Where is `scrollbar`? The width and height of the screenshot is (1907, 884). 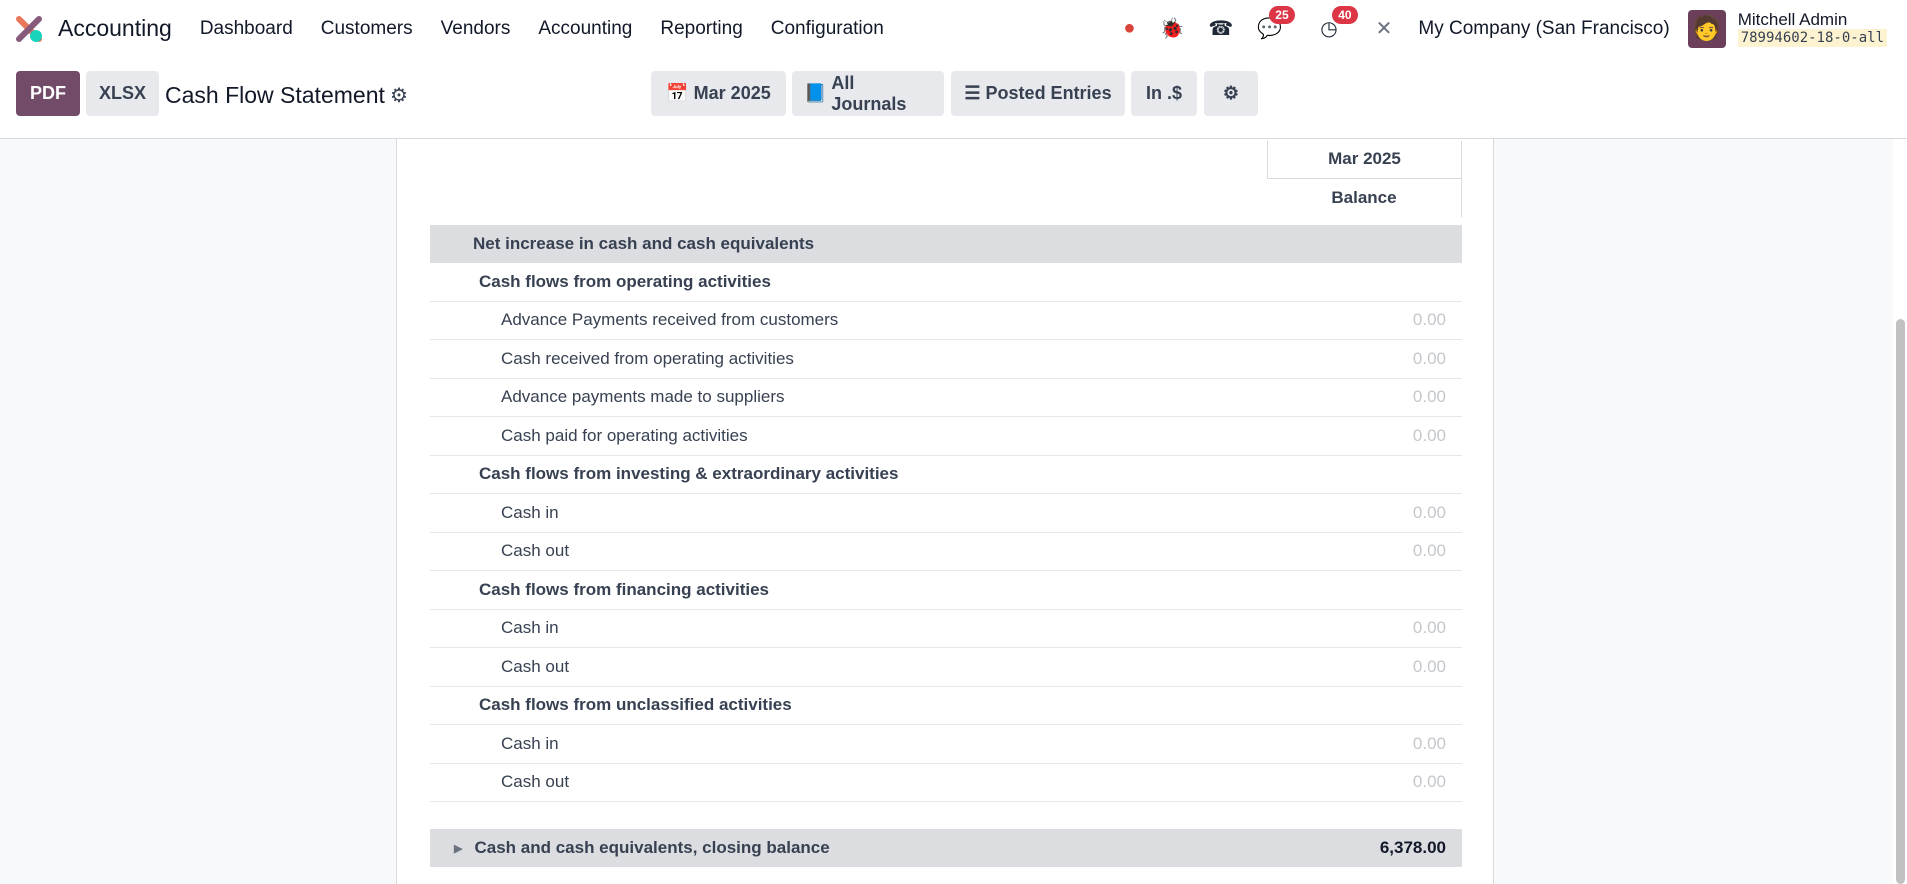
scrollbar is located at coordinates (1900, 511).